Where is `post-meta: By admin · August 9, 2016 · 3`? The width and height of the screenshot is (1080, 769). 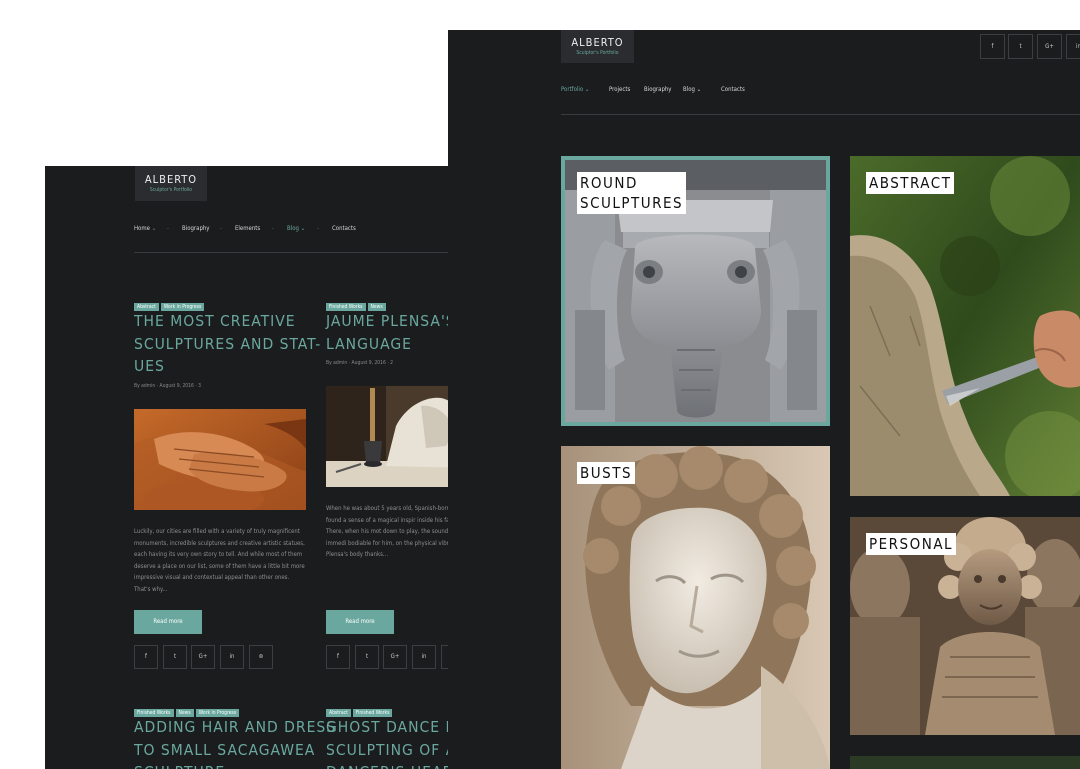
post-meta: By admin · August 9, 2016 · 3 is located at coordinates (168, 386).